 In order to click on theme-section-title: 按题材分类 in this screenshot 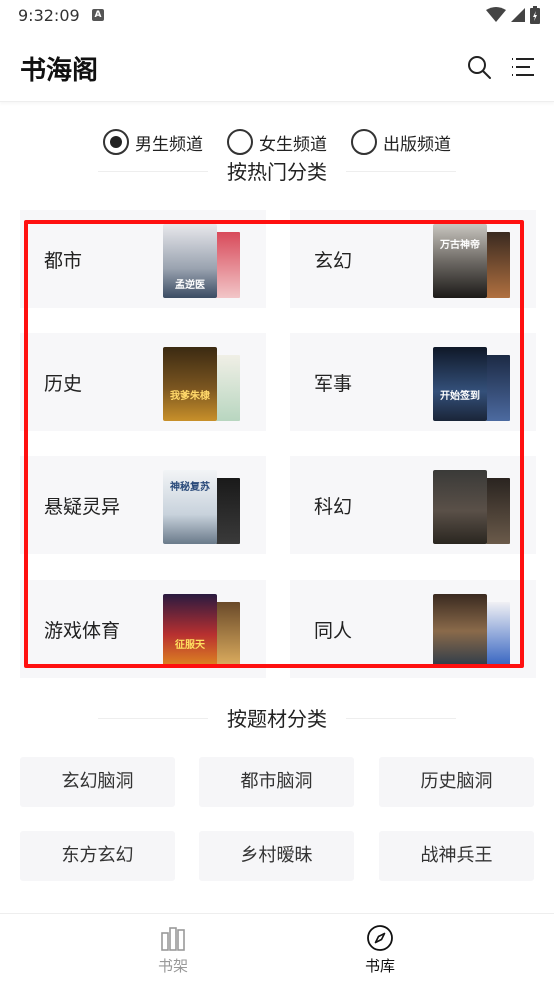, I will do `click(277, 719)`.